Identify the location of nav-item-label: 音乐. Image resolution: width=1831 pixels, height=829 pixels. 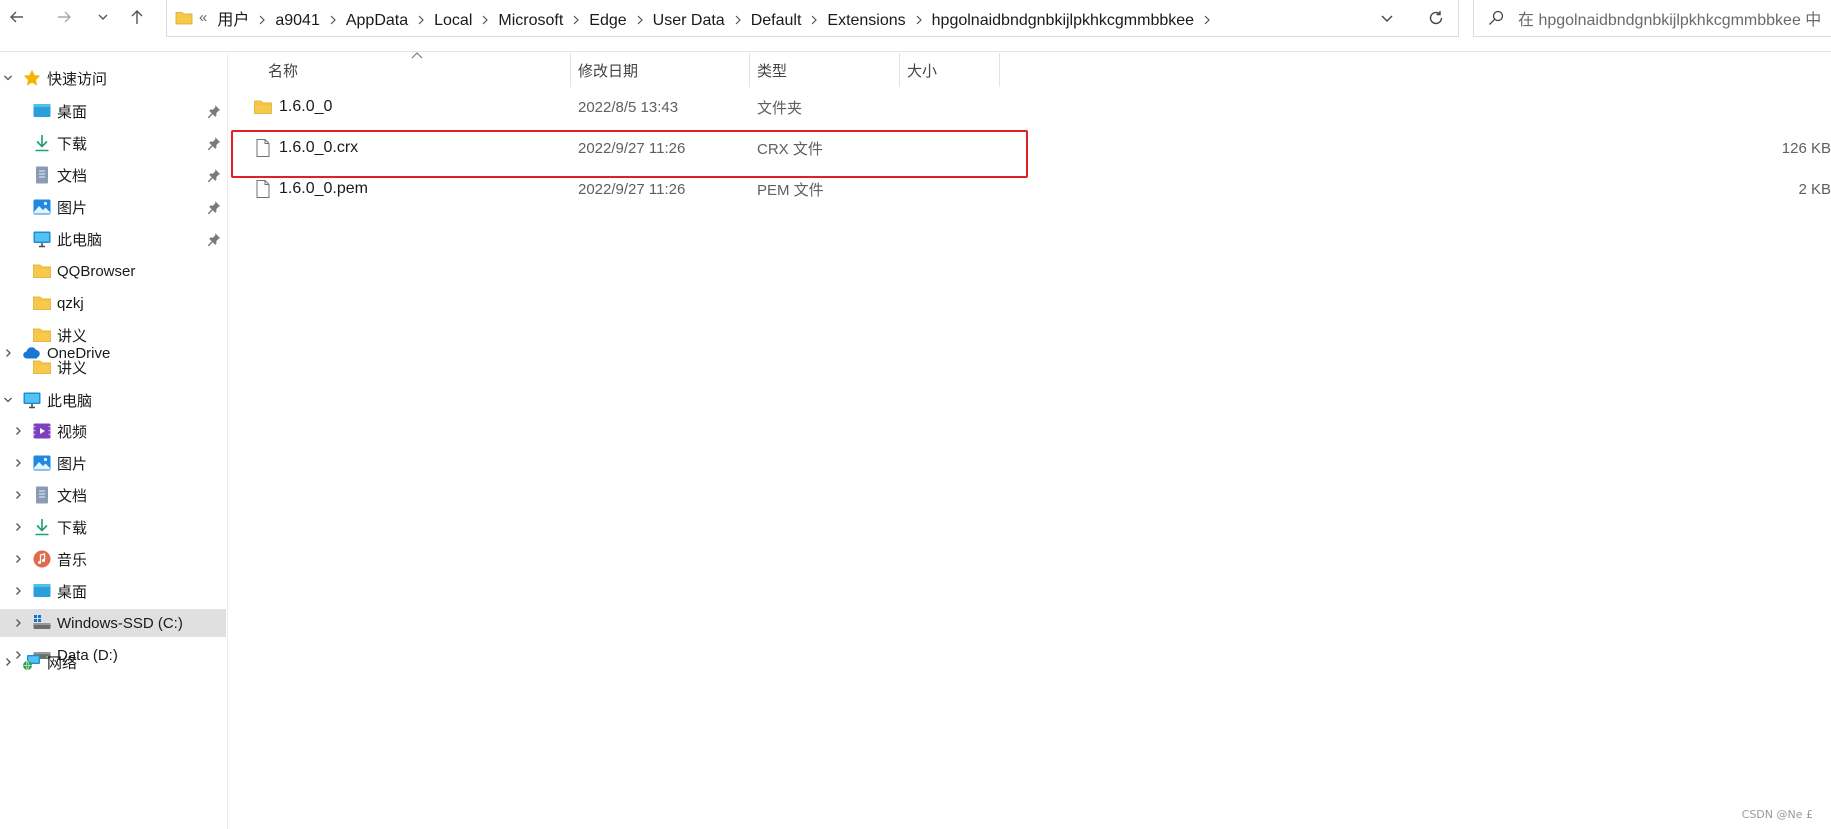
(72, 560).